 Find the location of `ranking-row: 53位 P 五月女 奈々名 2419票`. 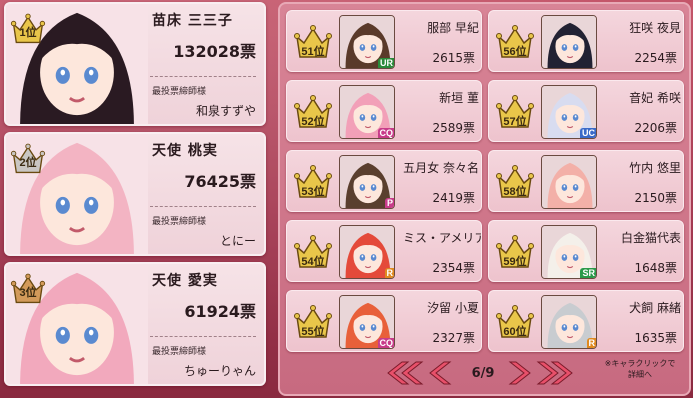

ranking-row: 53位 P 五月女 奈々名 2419票 is located at coordinates (384, 181).